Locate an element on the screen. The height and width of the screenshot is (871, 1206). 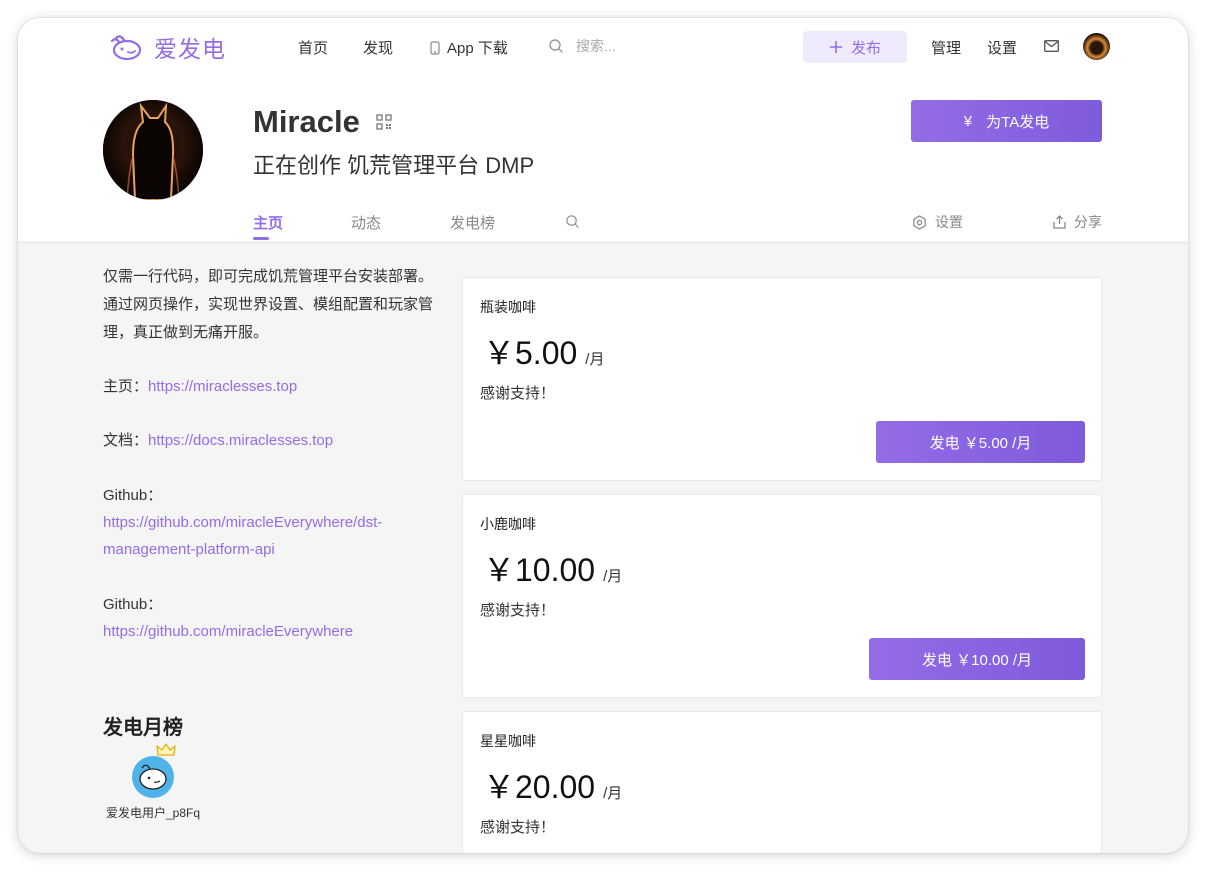
bio-github-1-label: Github： is located at coordinates (133, 495).